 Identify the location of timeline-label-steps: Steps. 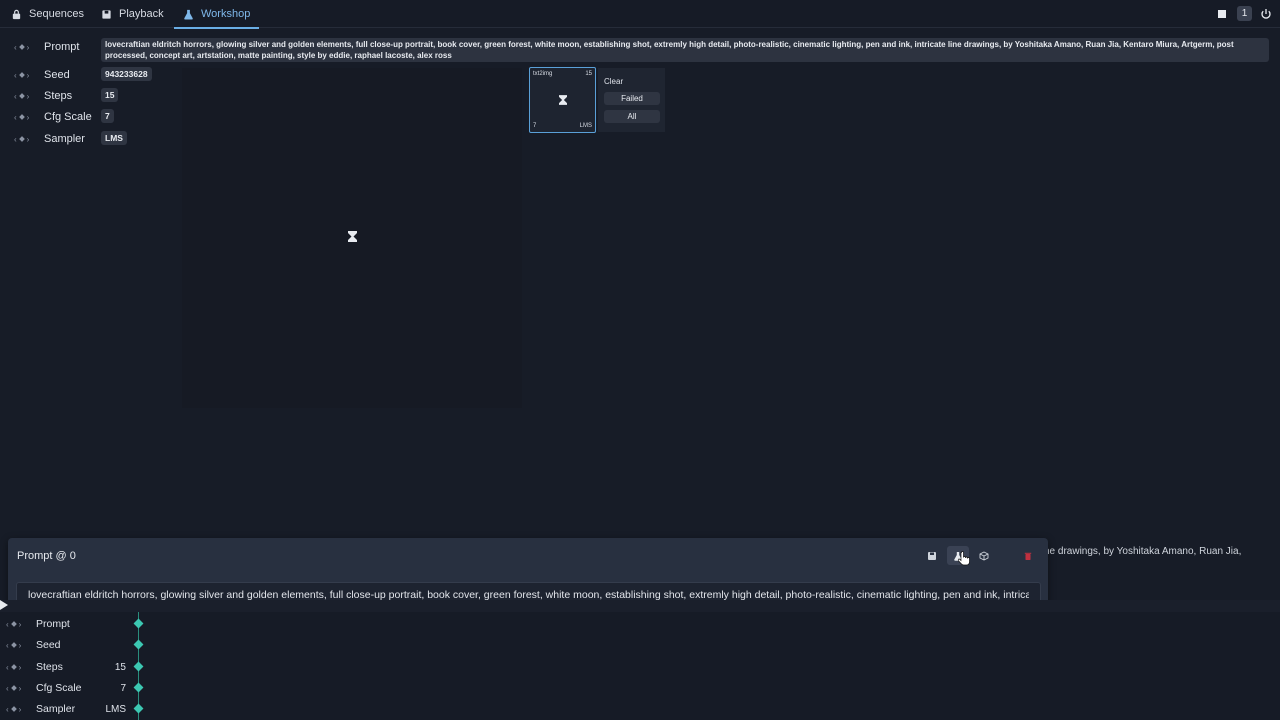
(49, 667).